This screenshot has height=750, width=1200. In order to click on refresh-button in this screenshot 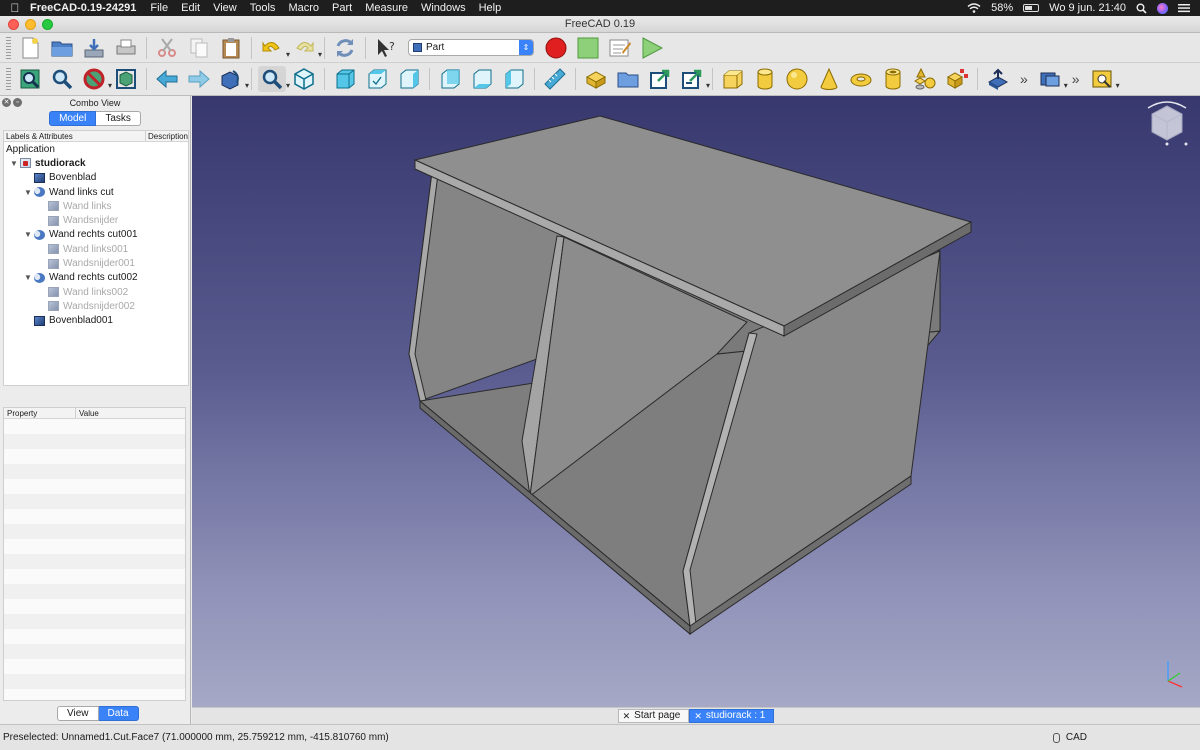, I will do `click(345, 48)`.